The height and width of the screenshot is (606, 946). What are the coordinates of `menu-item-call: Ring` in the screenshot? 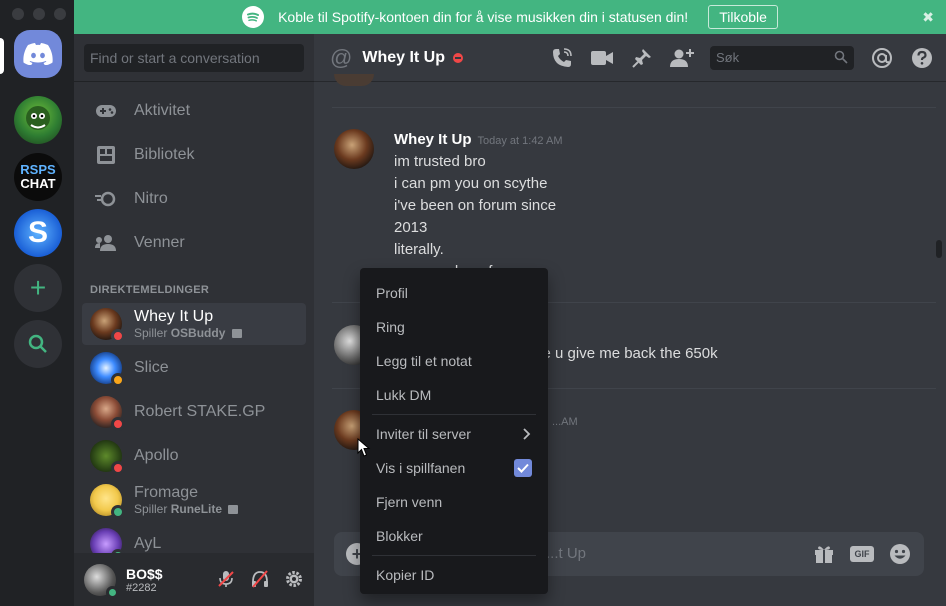 It's located at (454, 327).